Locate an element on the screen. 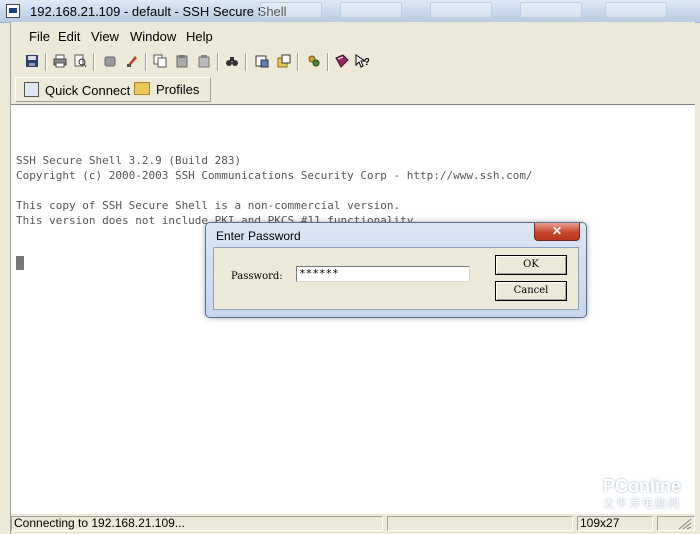 The width and height of the screenshot is (700, 534). print-button is located at coordinates (60, 61).